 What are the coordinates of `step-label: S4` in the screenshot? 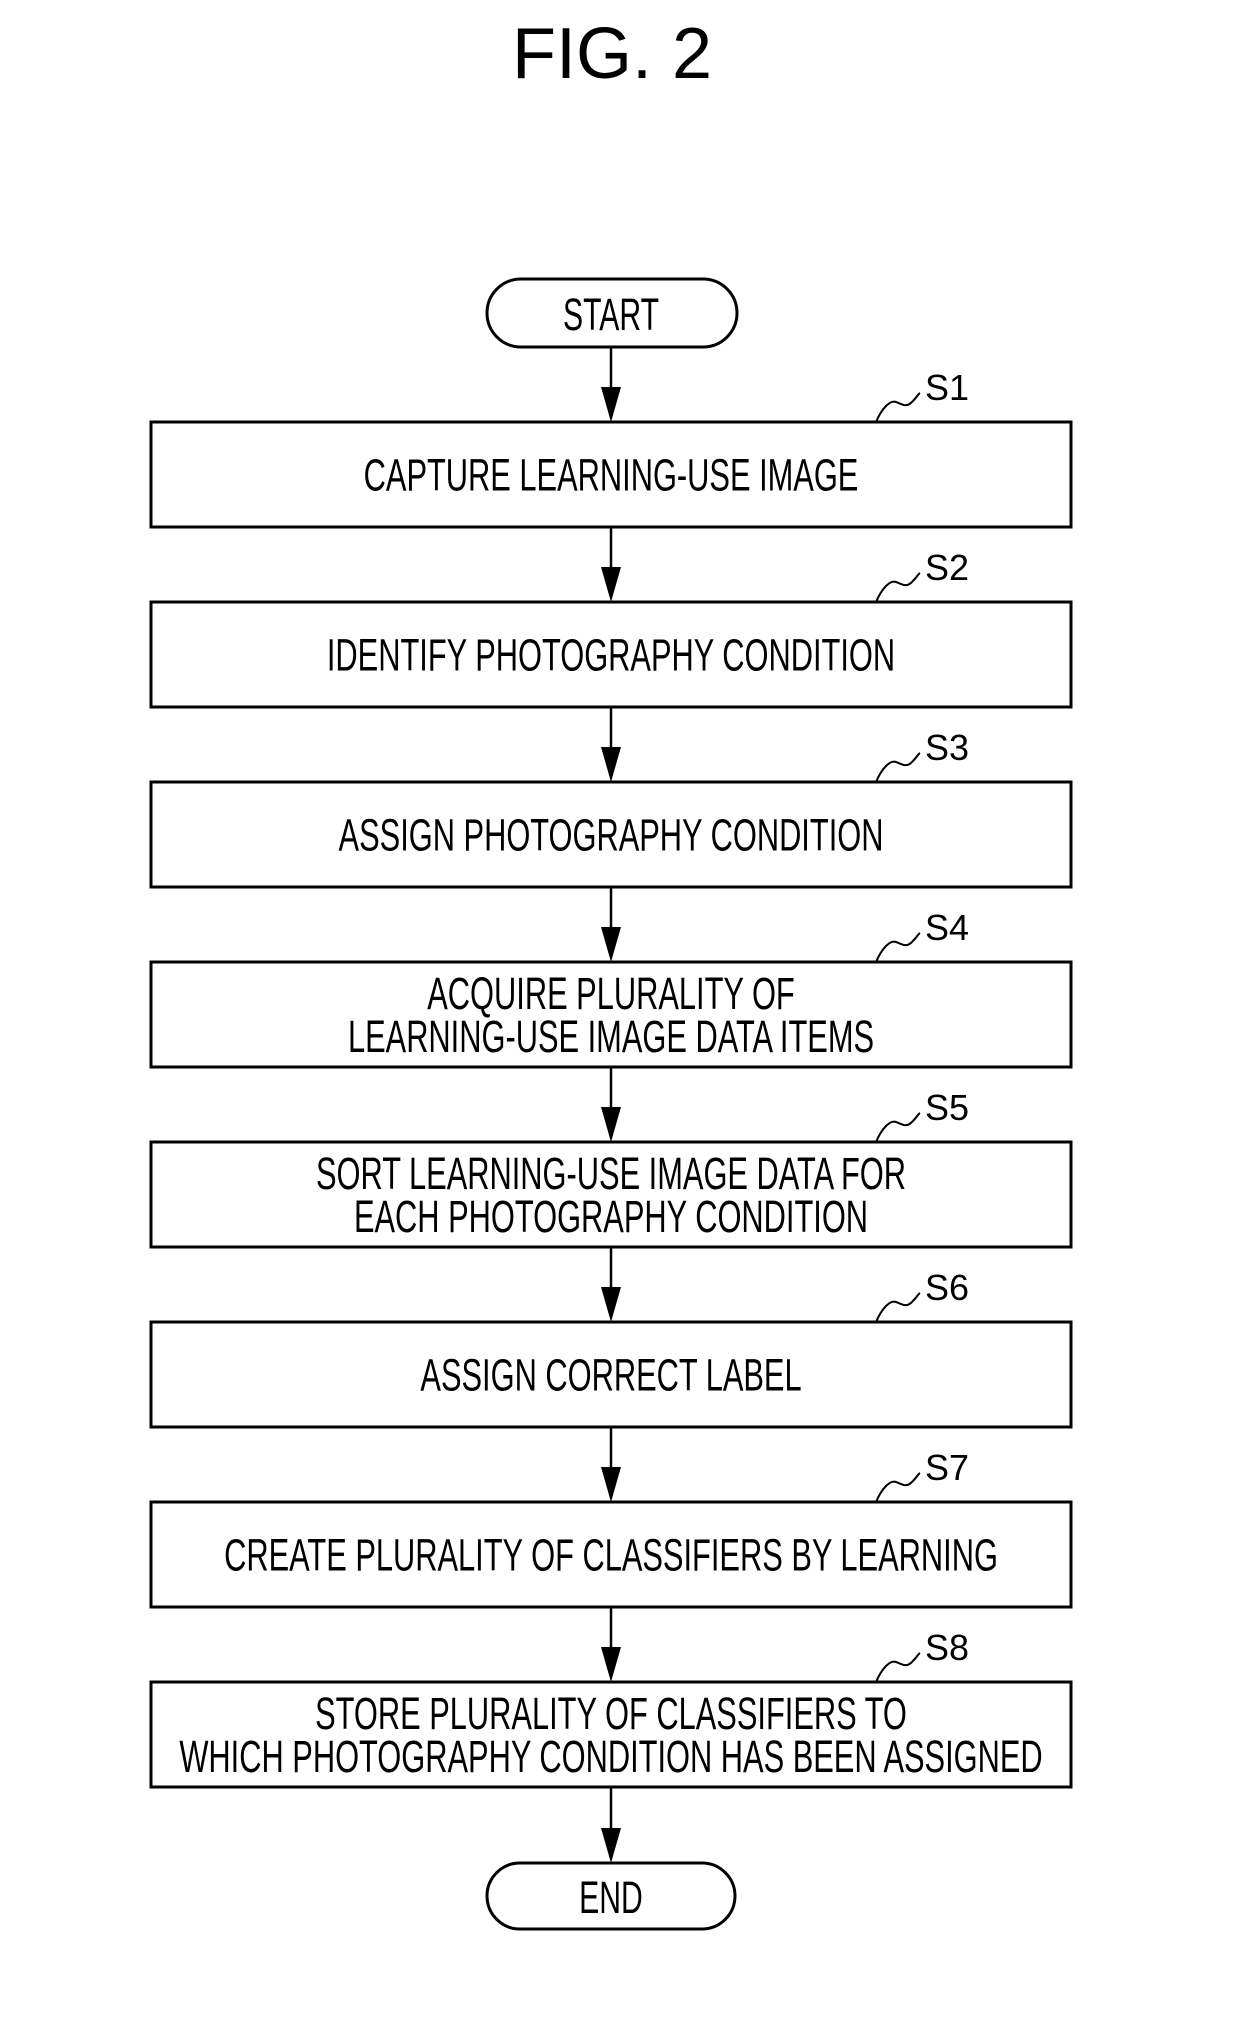 It's located at (947, 927).